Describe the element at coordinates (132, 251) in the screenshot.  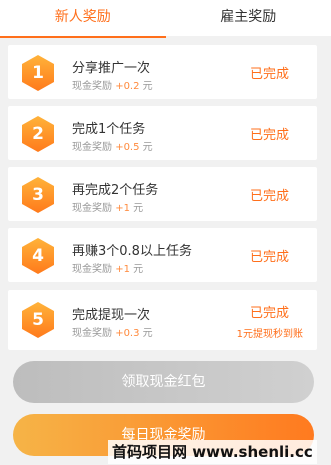
I see `task-title: 再赚3个0.8以上任务` at that location.